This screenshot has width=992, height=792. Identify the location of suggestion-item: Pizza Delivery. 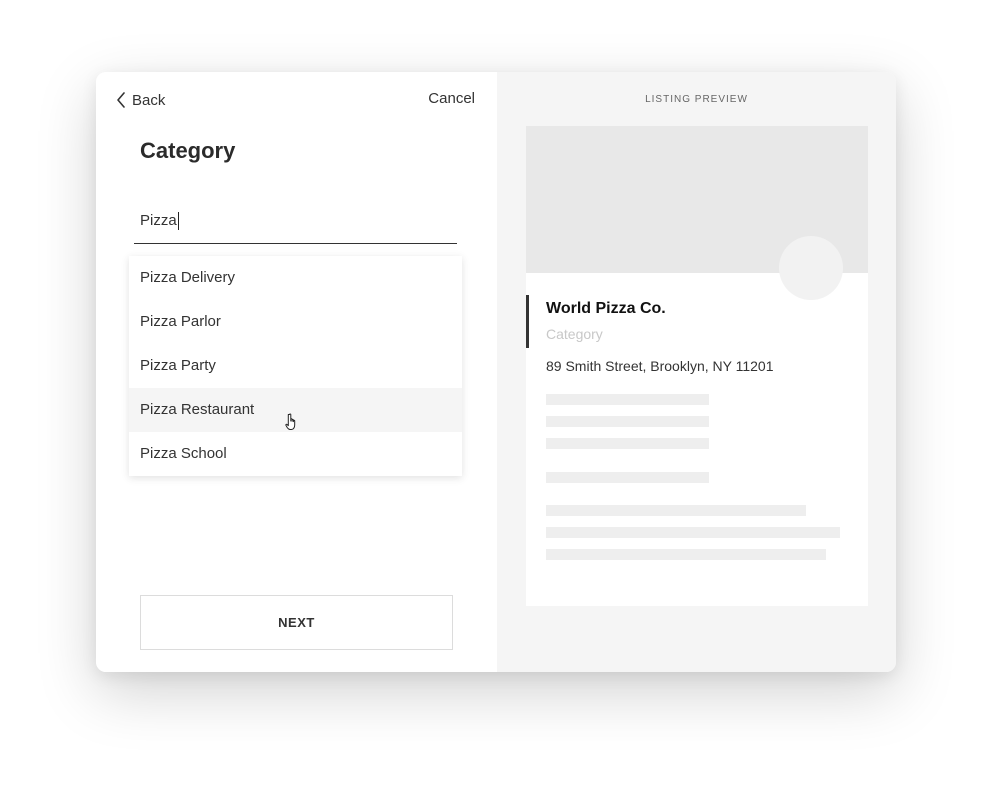
(295, 278).